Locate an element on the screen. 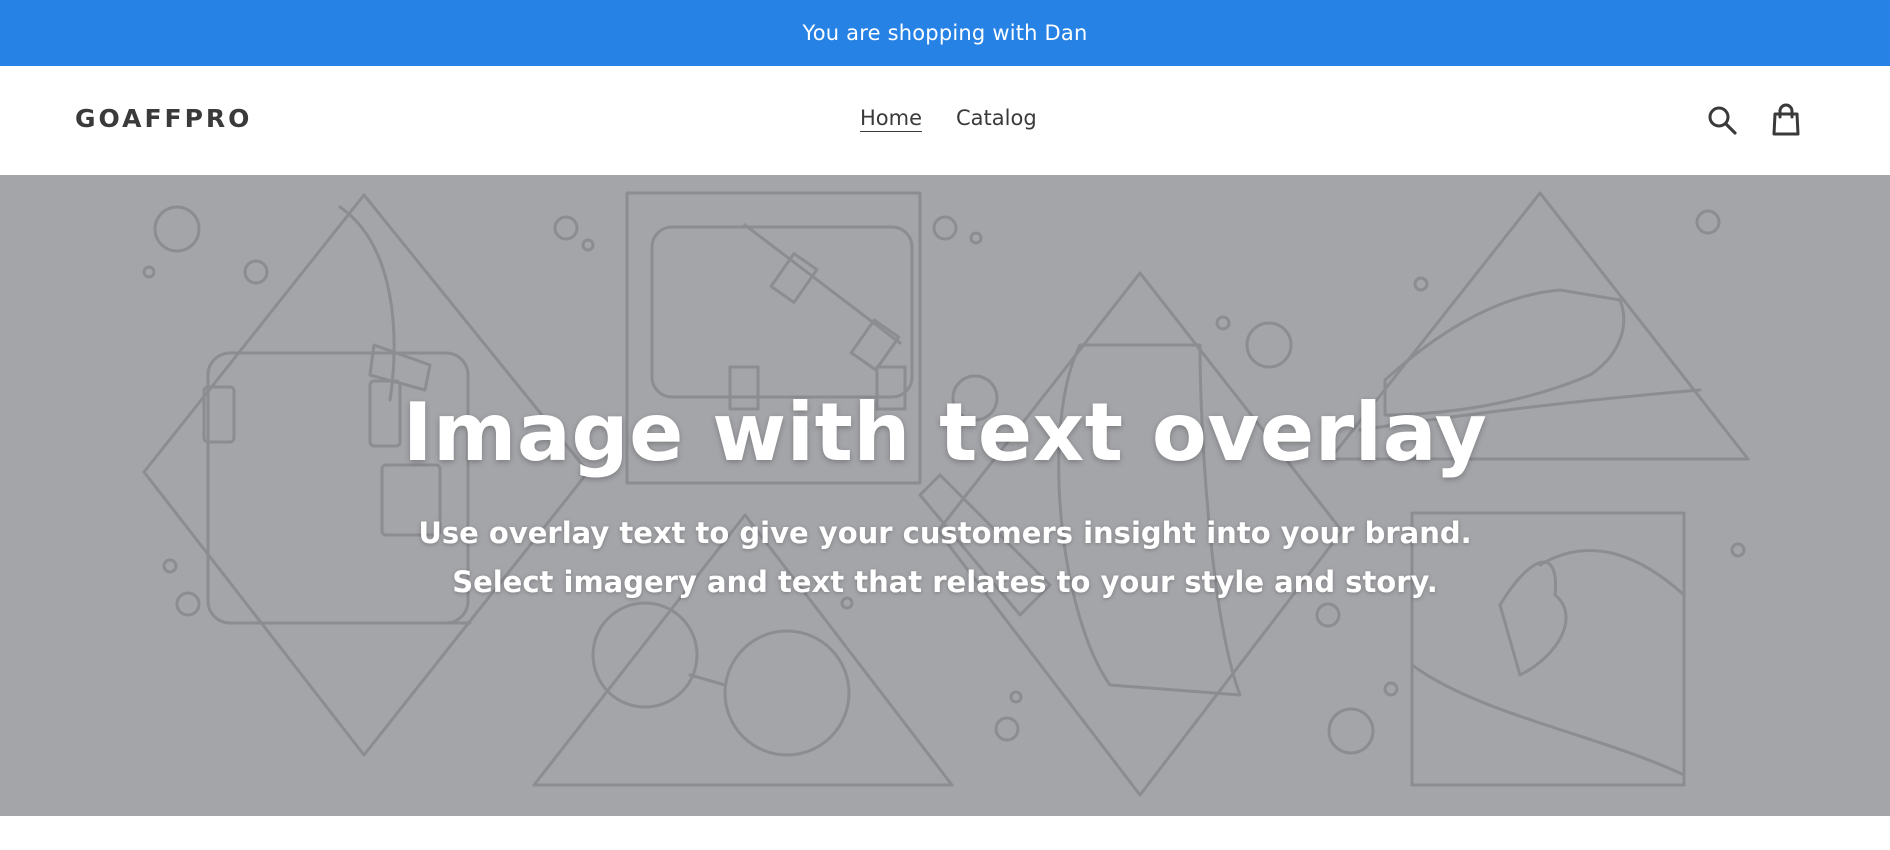 The width and height of the screenshot is (1890, 850). search-button is located at coordinates (1722, 120).